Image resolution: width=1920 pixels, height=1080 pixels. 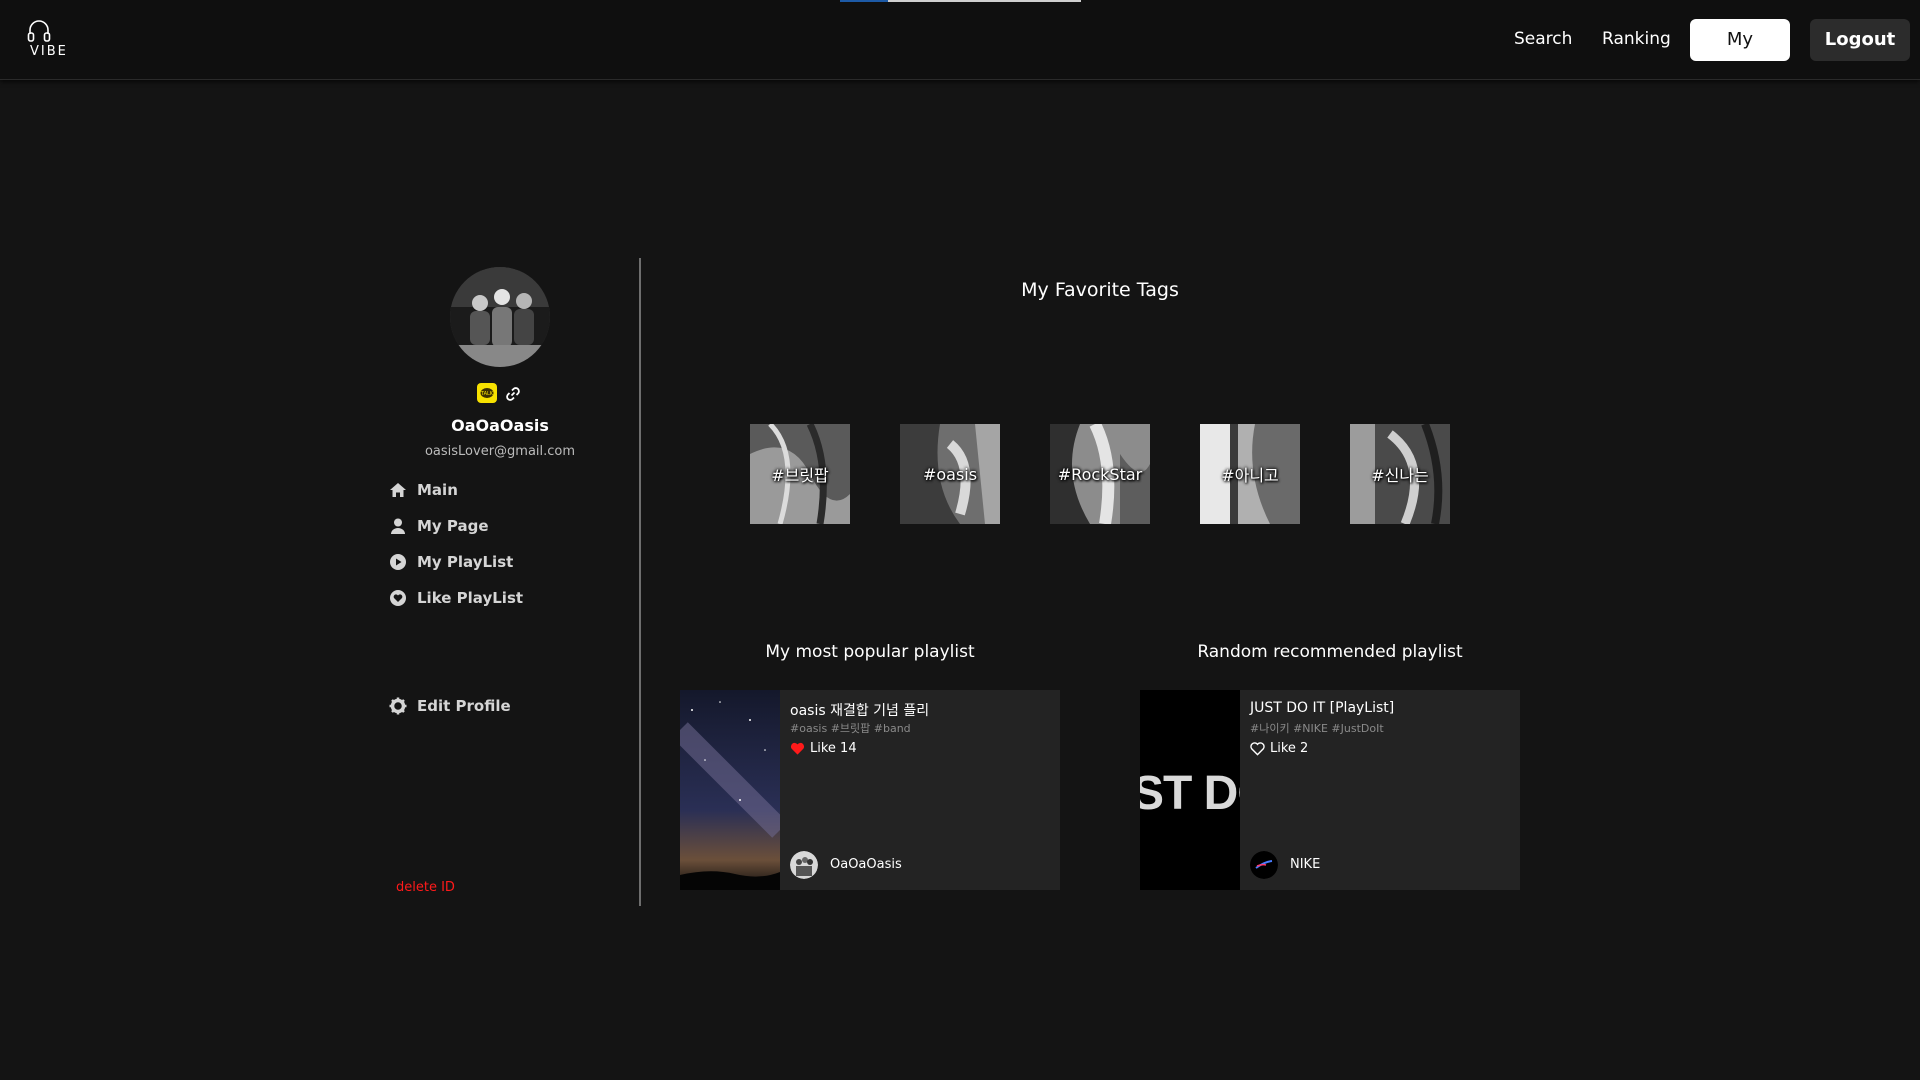 I want to click on sidebar-item-label: My Page, so click(x=453, y=526).